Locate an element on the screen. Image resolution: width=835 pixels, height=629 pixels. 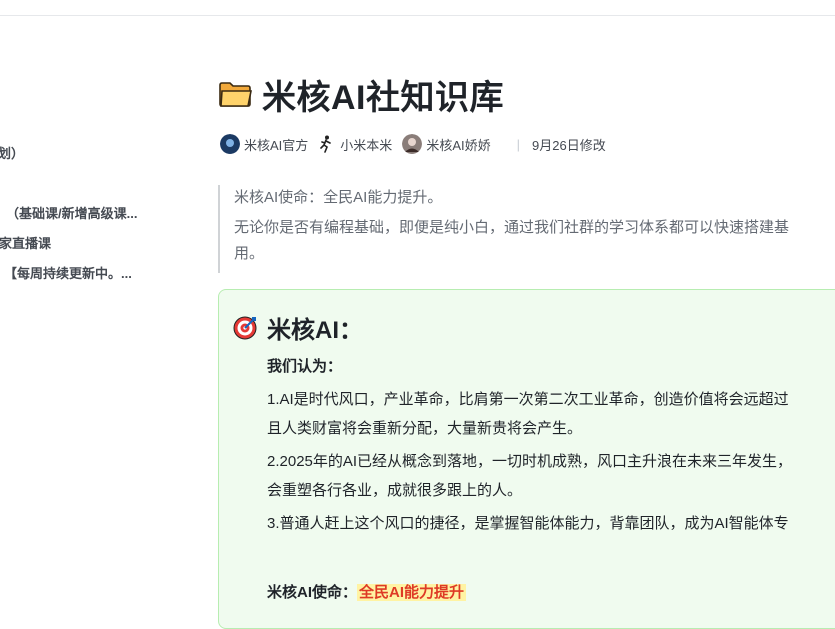
callout-point: 1.AI是时代风口，产业革命，比肩第一次第二次工业革命，创造价值将会远超过 is located at coordinates (528, 399).